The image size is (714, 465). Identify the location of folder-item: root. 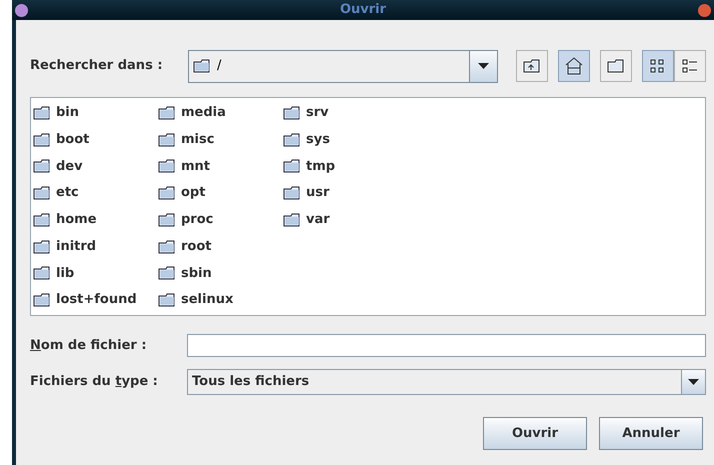
(220, 246).